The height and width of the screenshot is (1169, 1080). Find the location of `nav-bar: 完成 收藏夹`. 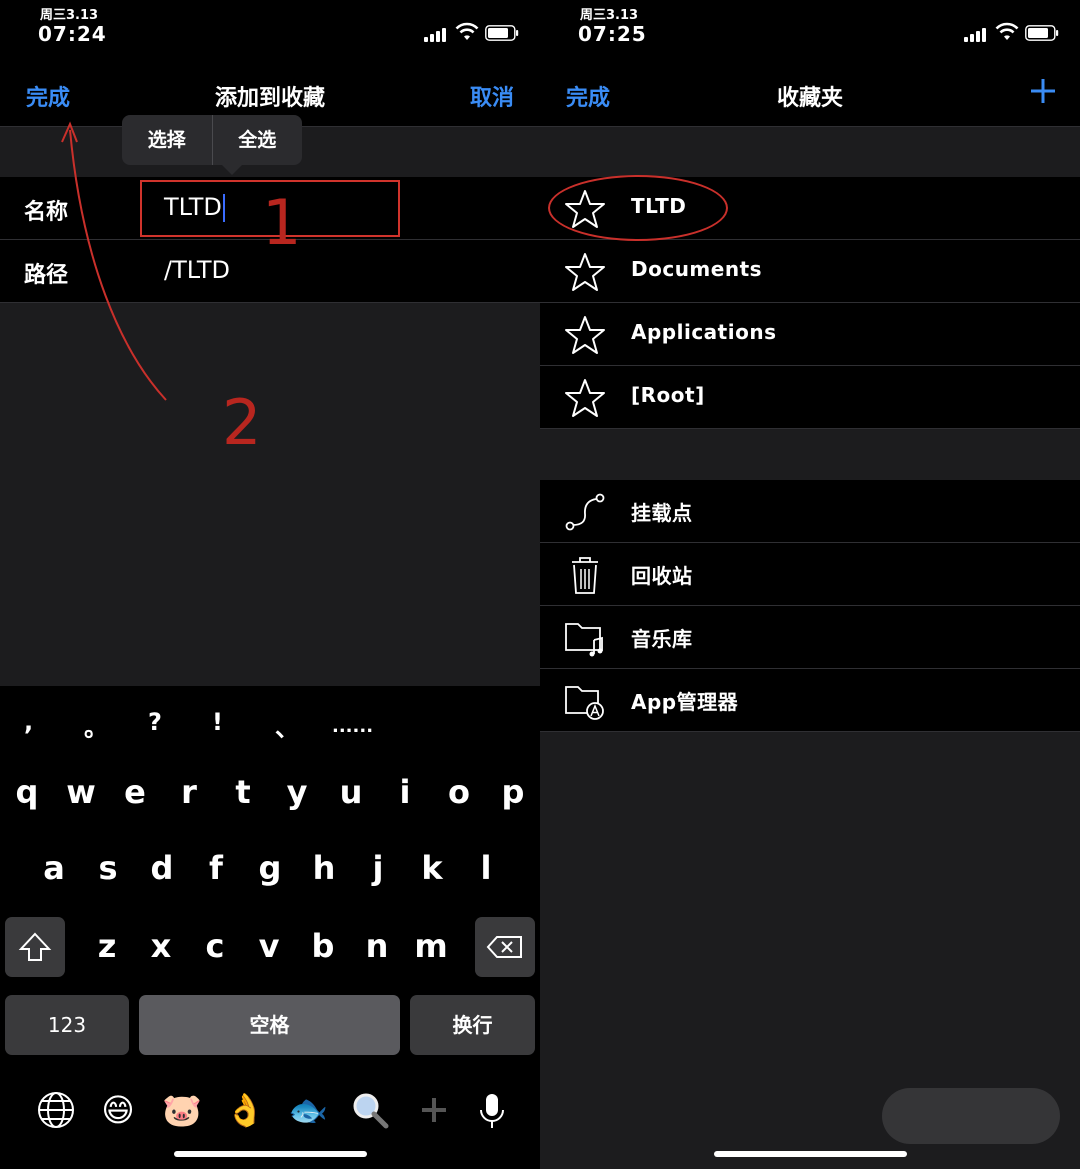

nav-bar: 完成 收藏夹 is located at coordinates (810, 93).